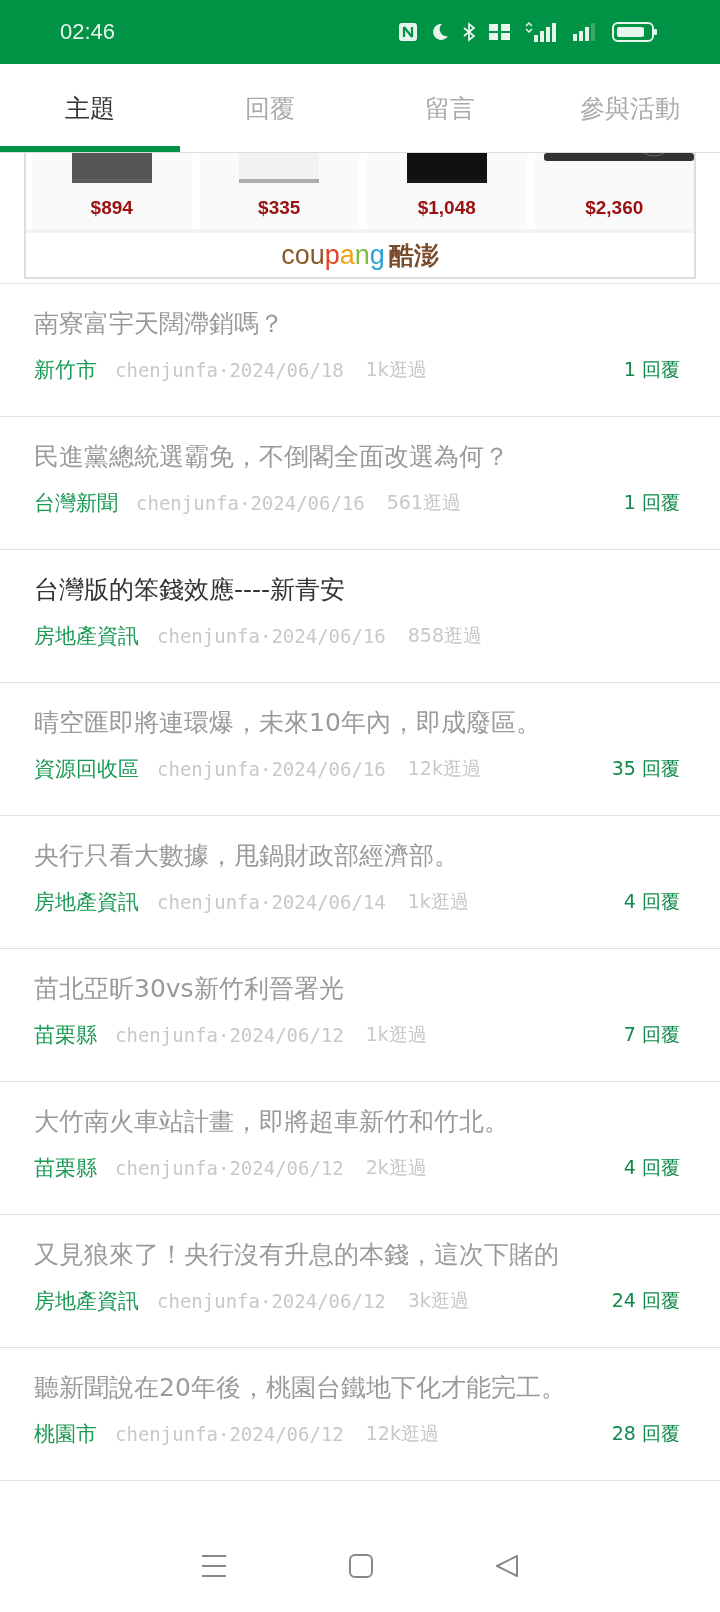 This screenshot has width=720, height=1612. Describe the element at coordinates (272, 457) in the screenshot. I see `topic-title: 民進黨總統選霸免，不倒閣全面改選為何？` at that location.